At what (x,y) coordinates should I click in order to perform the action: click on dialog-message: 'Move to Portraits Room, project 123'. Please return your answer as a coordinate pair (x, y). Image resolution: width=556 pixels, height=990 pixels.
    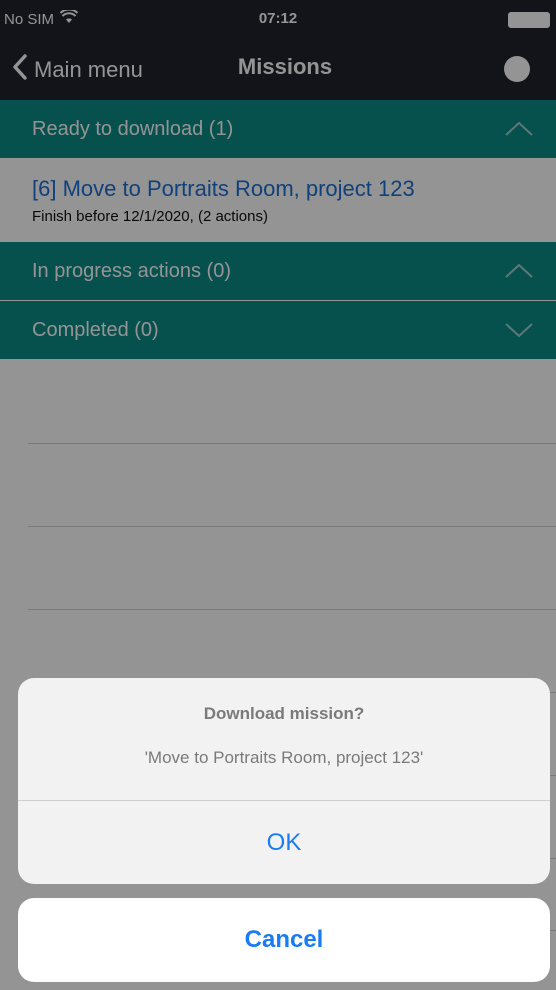
    Looking at the image, I should click on (284, 757).